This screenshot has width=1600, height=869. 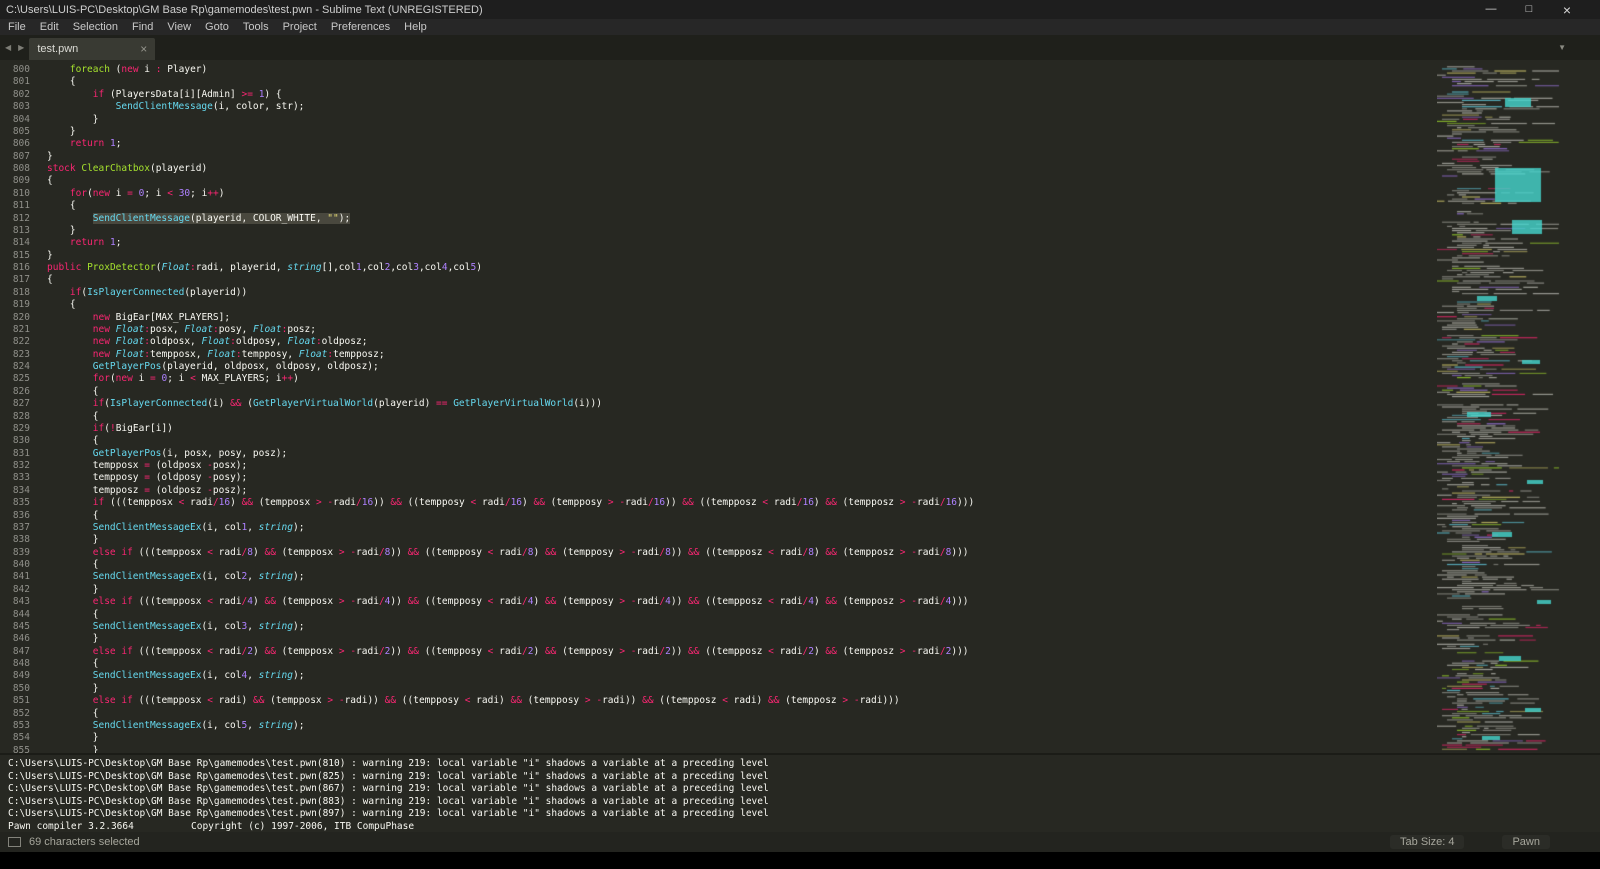 What do you see at coordinates (15, 676) in the screenshot?
I see `line-number: 849` at bounding box center [15, 676].